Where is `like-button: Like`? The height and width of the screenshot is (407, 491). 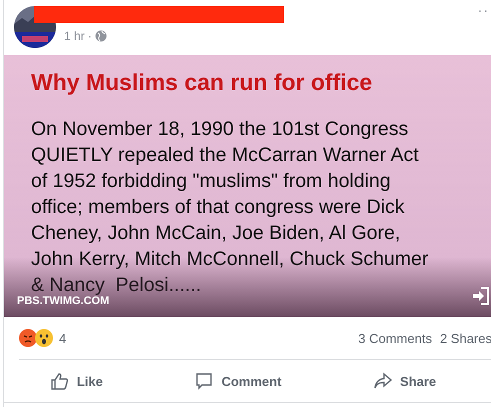
like-button: Like is located at coordinates (76, 381).